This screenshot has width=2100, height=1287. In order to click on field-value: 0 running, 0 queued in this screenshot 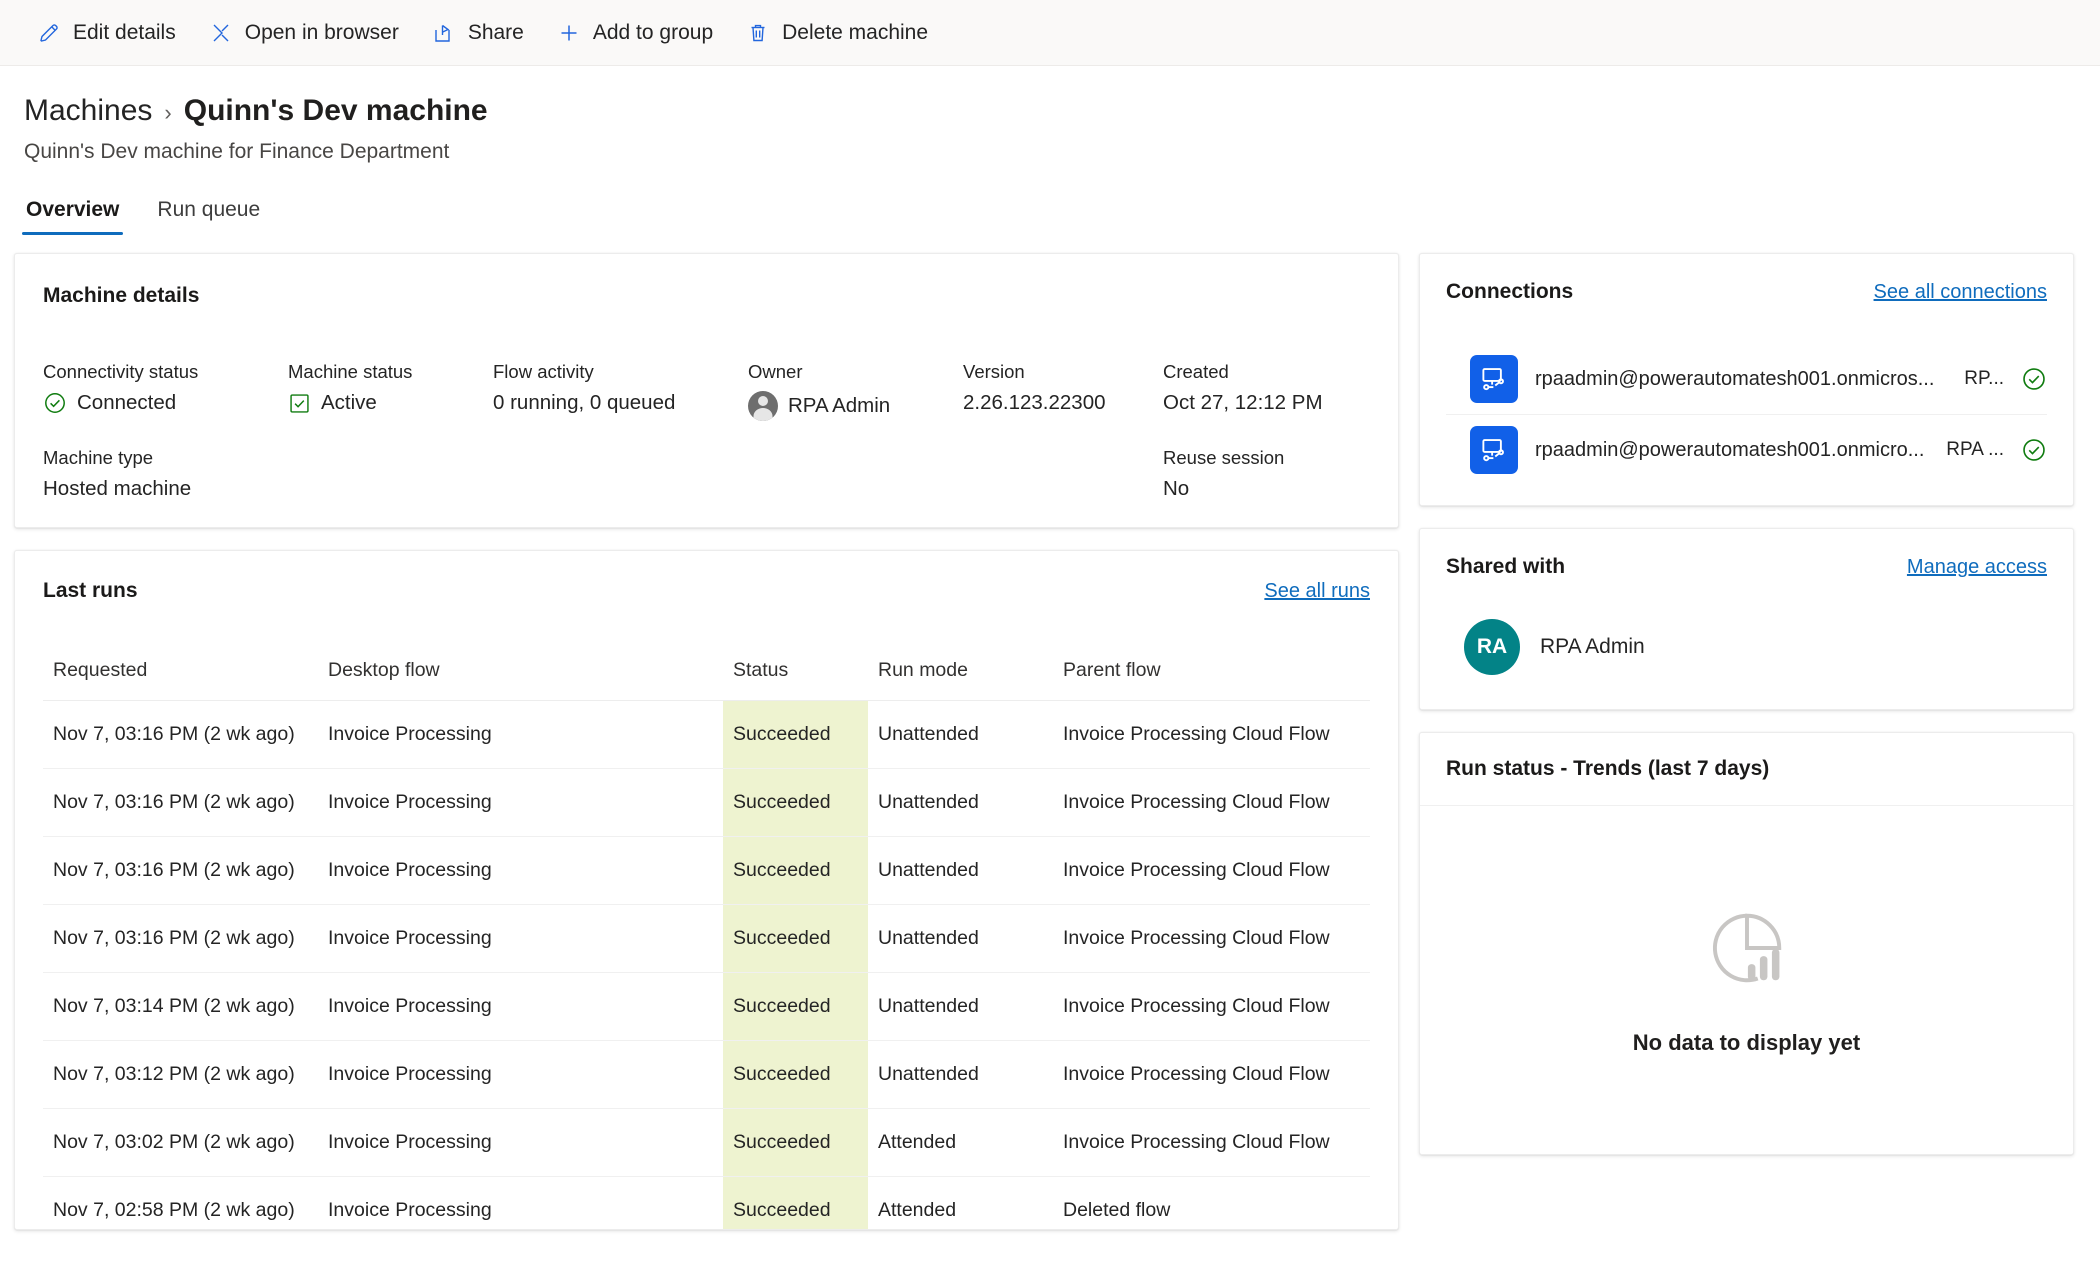, I will do `click(584, 402)`.